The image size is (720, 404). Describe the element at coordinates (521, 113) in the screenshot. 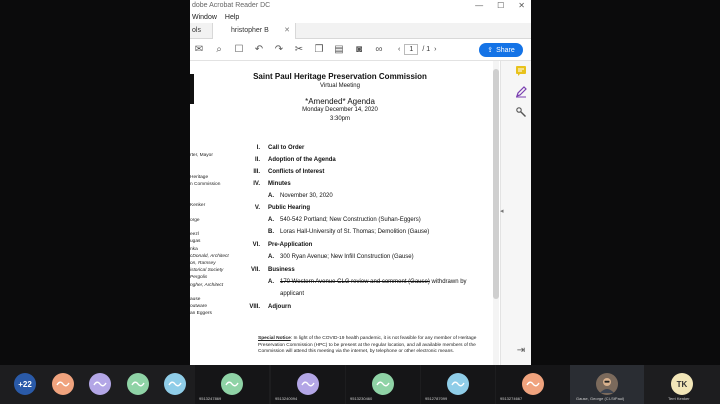

I see `tools-icon` at that location.